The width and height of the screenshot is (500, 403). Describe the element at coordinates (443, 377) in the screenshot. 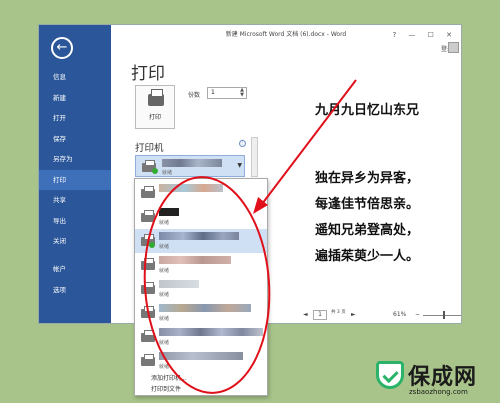

I see `watermark-title: 保成网` at that location.